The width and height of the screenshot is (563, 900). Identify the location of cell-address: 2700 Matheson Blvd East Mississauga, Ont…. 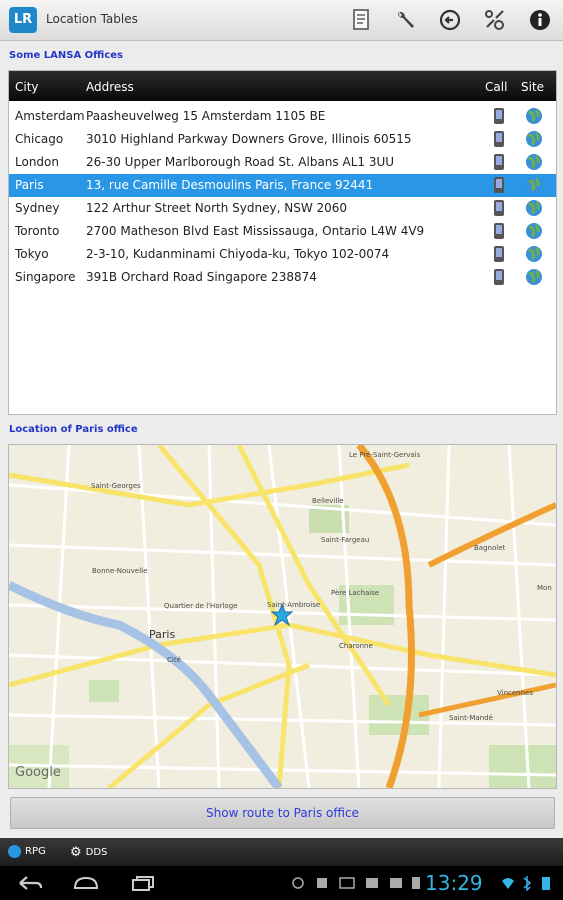
(255, 231).